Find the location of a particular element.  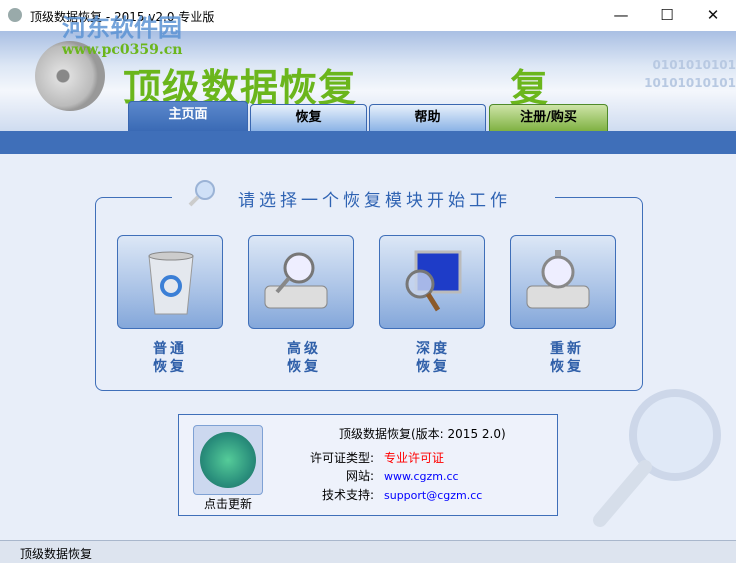

module-label-advanced: 高级 恢复 is located at coordinates (304, 358).